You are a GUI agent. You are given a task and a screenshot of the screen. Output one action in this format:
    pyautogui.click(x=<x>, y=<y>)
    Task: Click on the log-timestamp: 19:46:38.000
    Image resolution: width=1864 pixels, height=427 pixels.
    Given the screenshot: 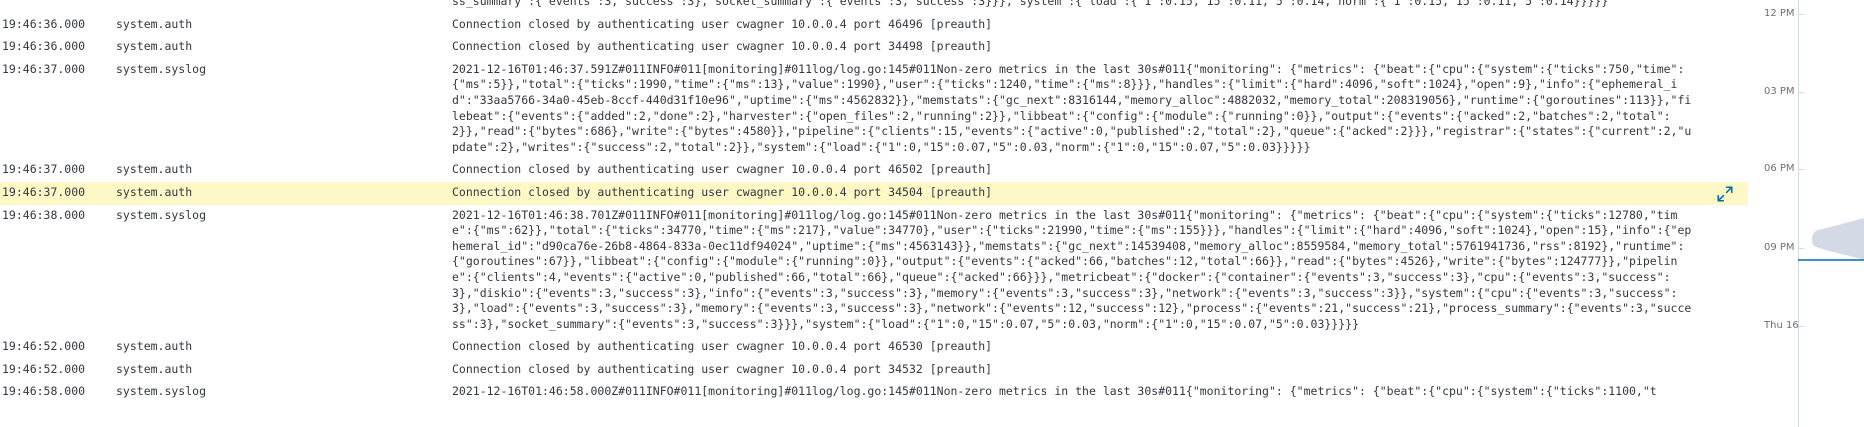 What is the action you would take?
    pyautogui.click(x=44, y=214)
    